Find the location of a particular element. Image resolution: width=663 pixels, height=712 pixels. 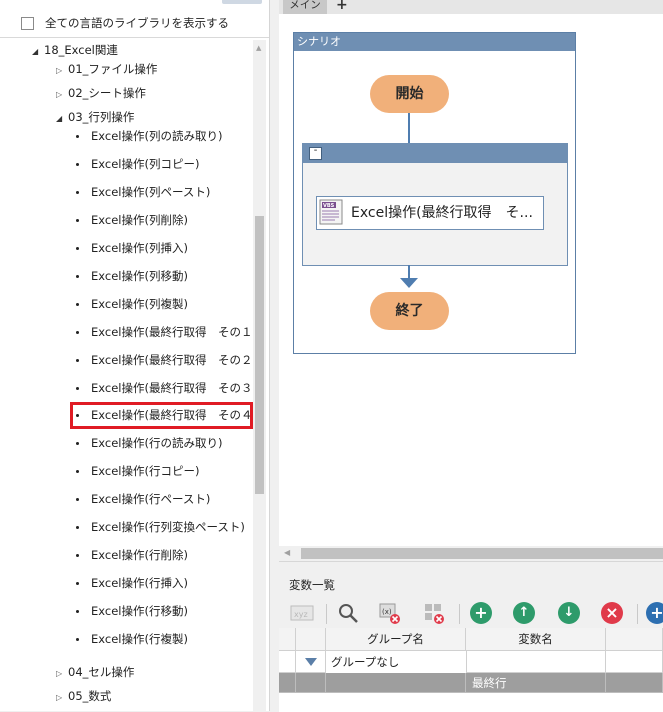

group-row: グループなし is located at coordinates (471, 662).